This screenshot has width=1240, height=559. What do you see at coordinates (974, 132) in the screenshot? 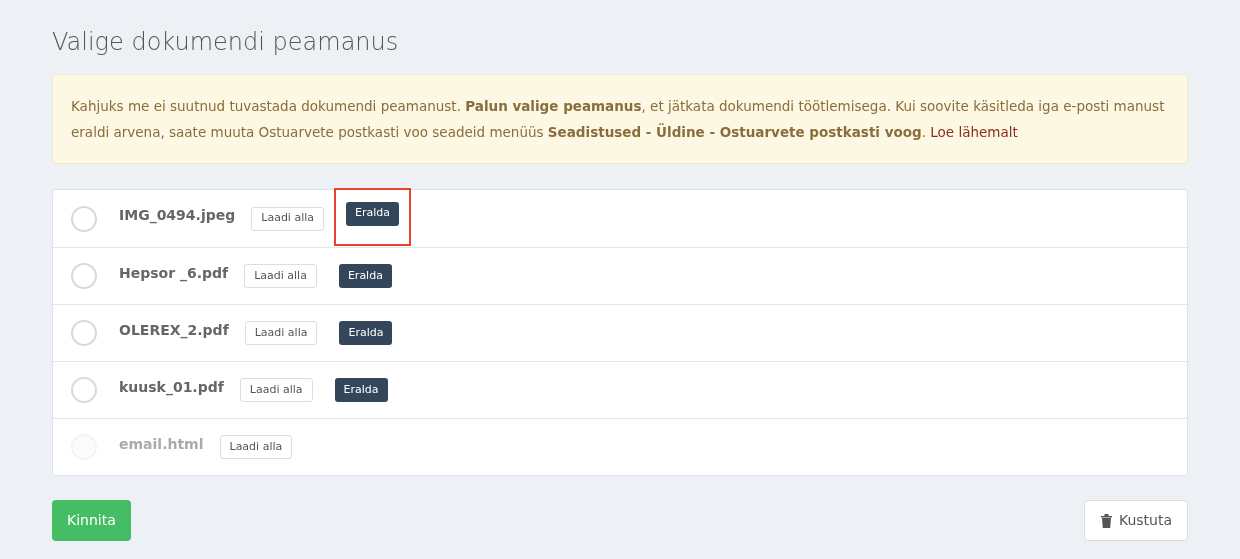
I see `learn-more-link: Loe lähemalt` at bounding box center [974, 132].